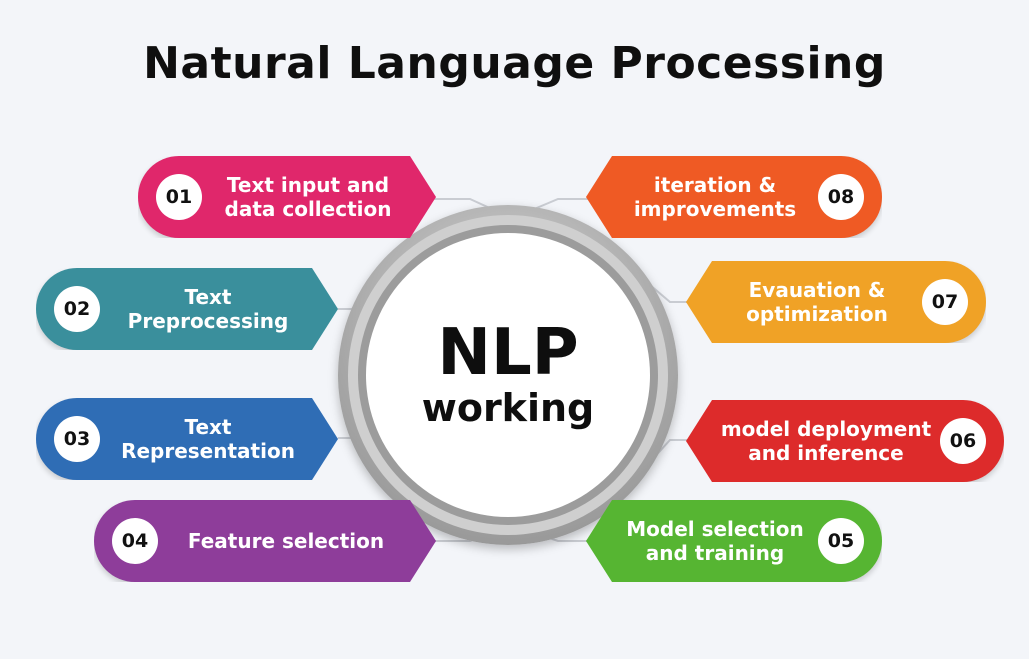 The image size is (1029, 659). I want to click on step-number: 07, so click(945, 302).